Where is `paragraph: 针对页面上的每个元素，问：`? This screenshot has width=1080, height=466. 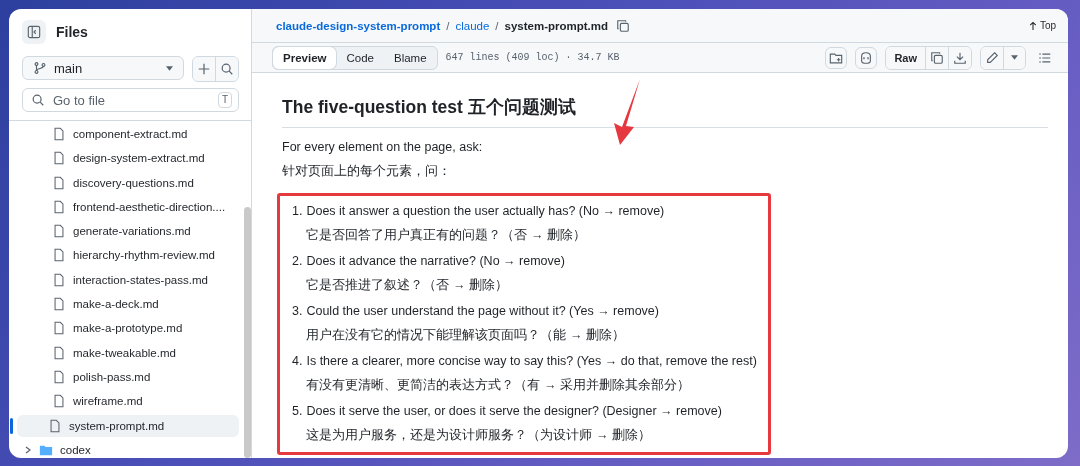 paragraph: 针对页面上的每个元素，问： is located at coordinates (367, 171).